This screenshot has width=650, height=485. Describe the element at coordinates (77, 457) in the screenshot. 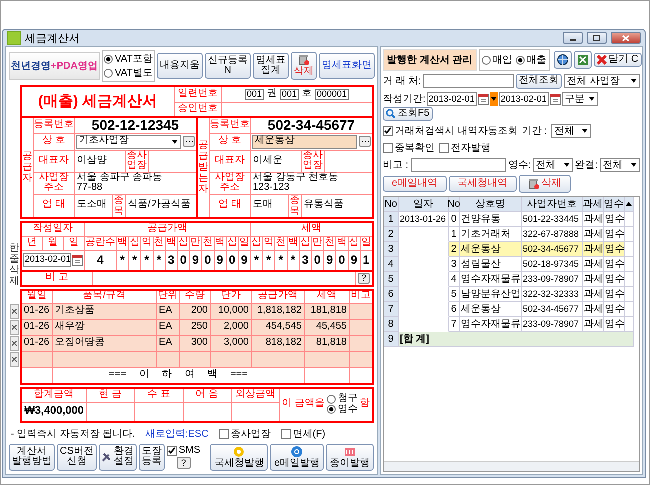

I see `footer-button: CS버전 신청` at that location.